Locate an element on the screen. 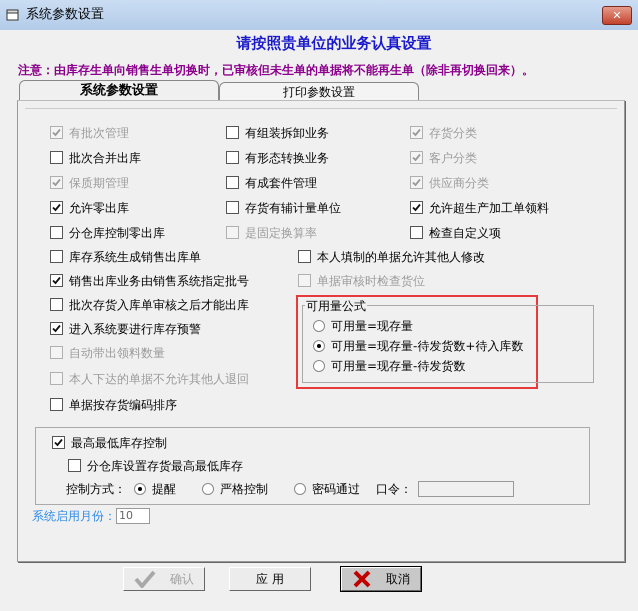 The image size is (638, 611). option-label: 有组装拆卸业务 is located at coordinates (287, 133).